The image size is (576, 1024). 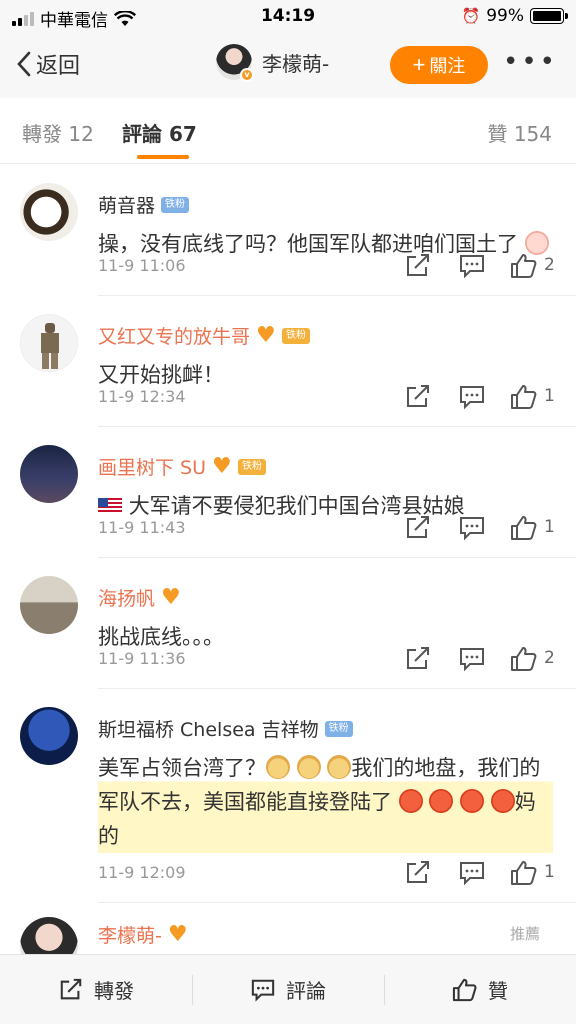 I want to click on follow-label: 關注, so click(x=447, y=66).